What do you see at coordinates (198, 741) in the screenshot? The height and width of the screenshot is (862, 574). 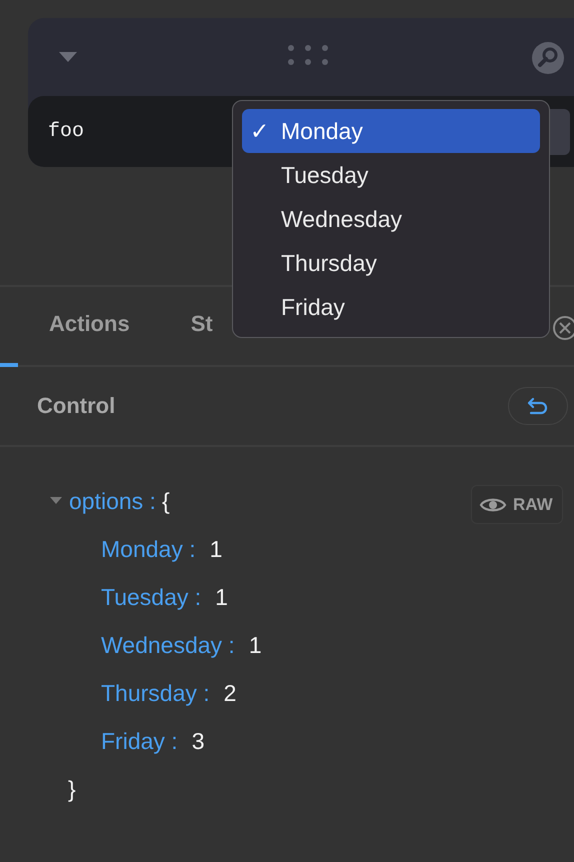 I see `tree-value: 3` at bounding box center [198, 741].